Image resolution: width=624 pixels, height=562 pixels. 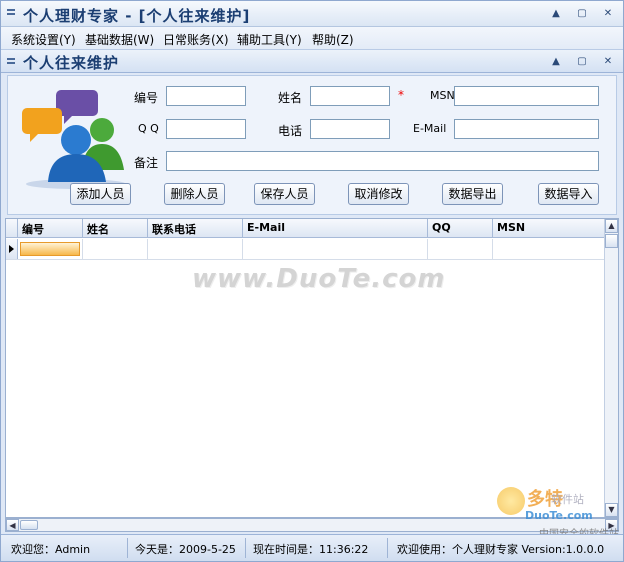 What do you see at coordinates (608, 62) in the screenshot?
I see `child-close-icon: ✕` at bounding box center [608, 62].